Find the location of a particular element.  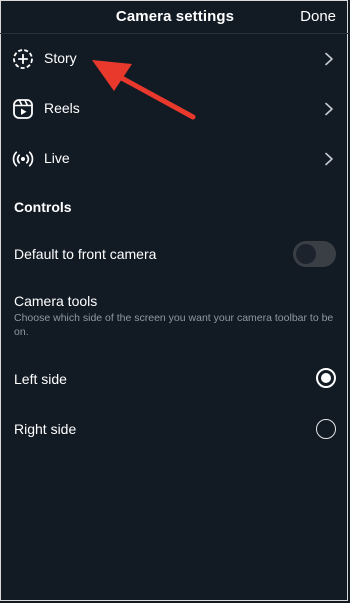

reels-settings-row: Reels is located at coordinates (175, 109).